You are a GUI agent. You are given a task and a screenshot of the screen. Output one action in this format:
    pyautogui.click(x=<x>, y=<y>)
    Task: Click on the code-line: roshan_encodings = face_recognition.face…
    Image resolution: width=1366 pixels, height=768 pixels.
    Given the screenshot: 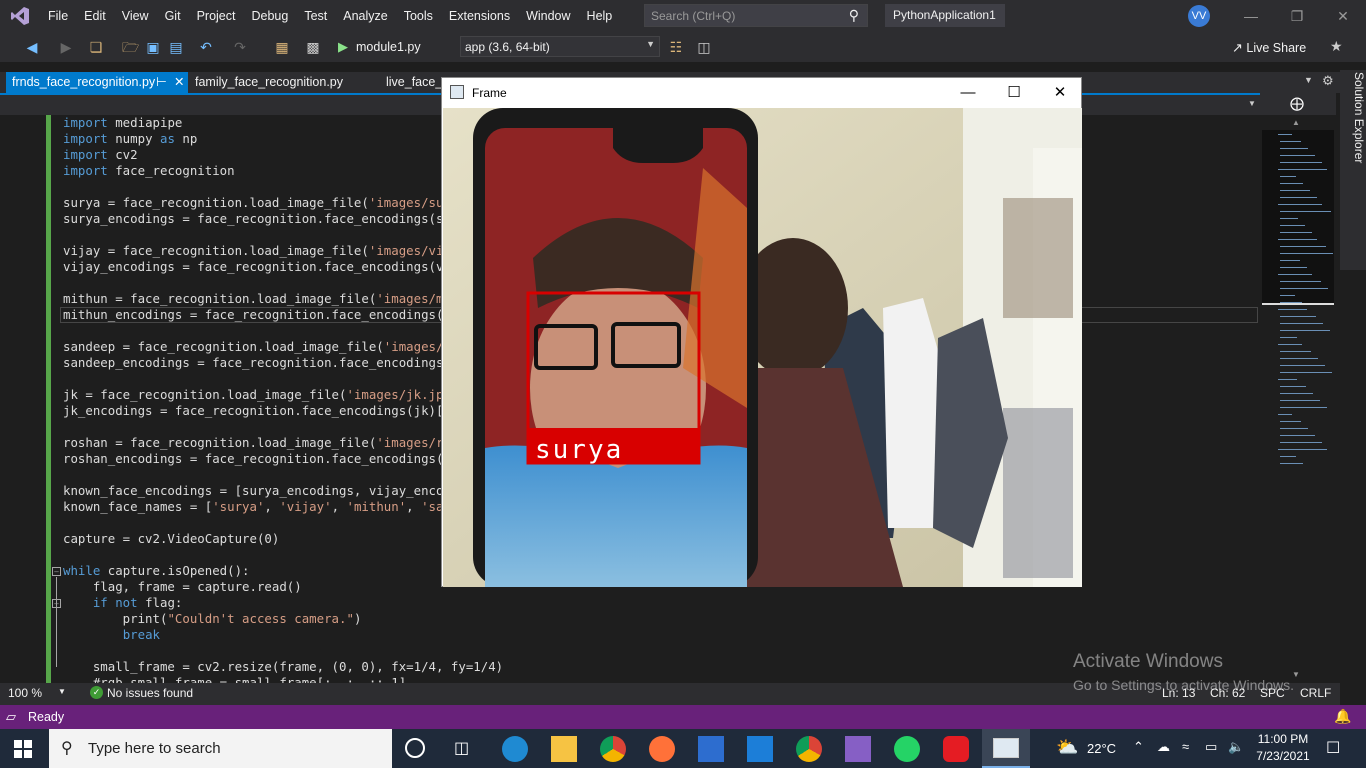 What is the action you would take?
    pyautogui.click(x=283, y=459)
    